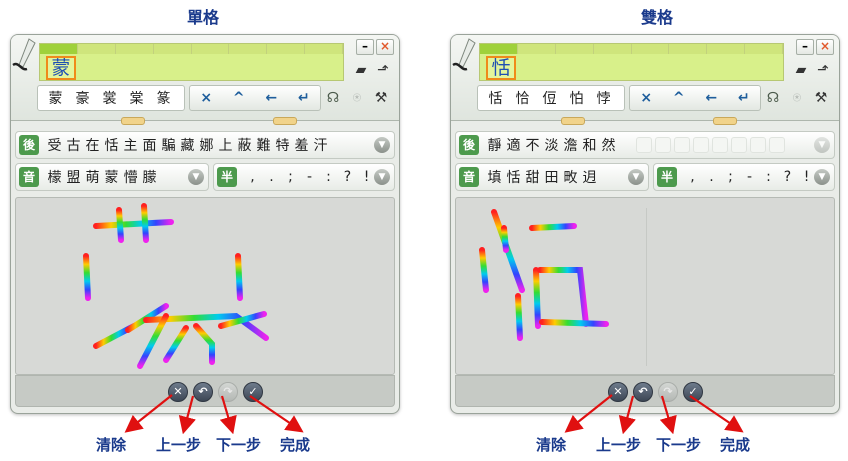 The width and height of the screenshot is (848, 461). What do you see at coordinates (573, 121) in the screenshot?
I see `expand-notch-left` at bounding box center [573, 121].